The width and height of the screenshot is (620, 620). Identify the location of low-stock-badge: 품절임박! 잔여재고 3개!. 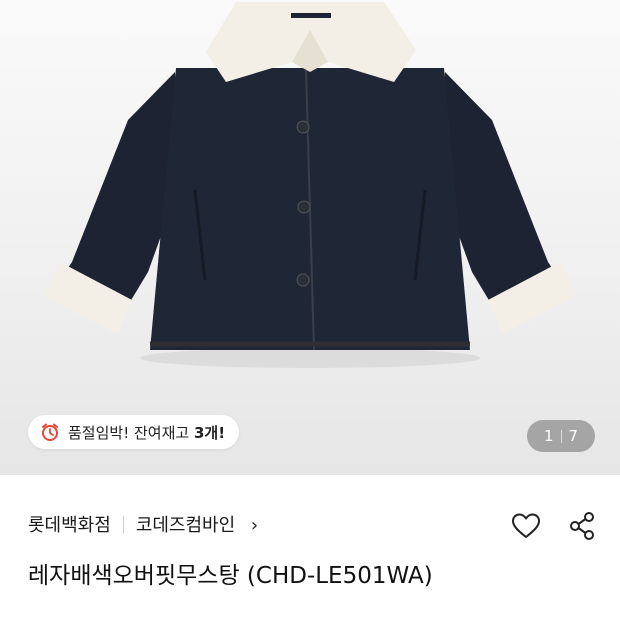
(134, 432).